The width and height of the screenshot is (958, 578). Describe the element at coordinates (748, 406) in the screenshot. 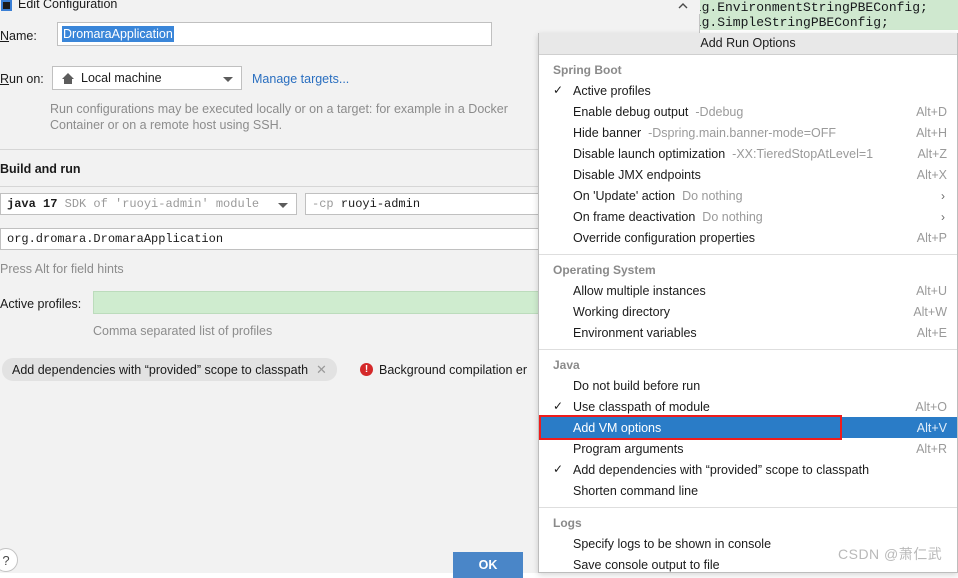

I see `menu-item: ✓ Use classpath of module Alt+O` at that location.